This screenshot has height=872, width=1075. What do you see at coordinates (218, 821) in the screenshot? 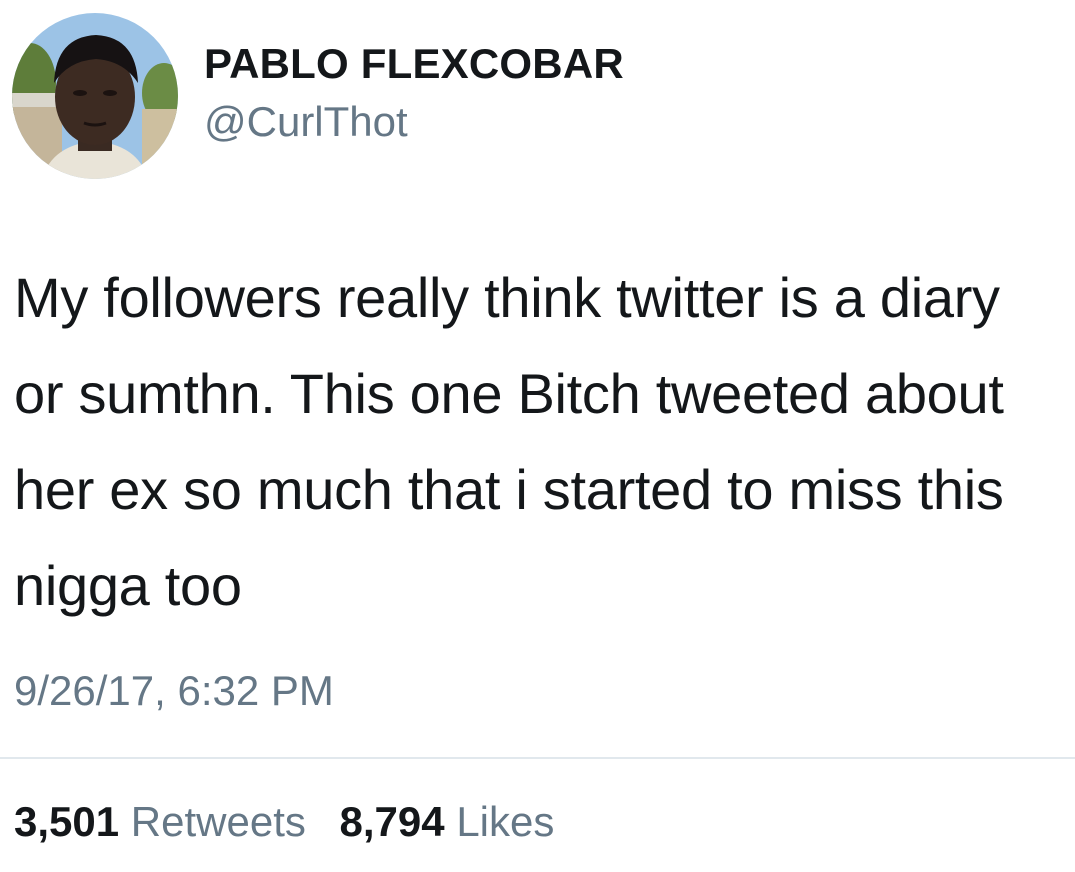
I see `retweets-label: Retweets` at bounding box center [218, 821].